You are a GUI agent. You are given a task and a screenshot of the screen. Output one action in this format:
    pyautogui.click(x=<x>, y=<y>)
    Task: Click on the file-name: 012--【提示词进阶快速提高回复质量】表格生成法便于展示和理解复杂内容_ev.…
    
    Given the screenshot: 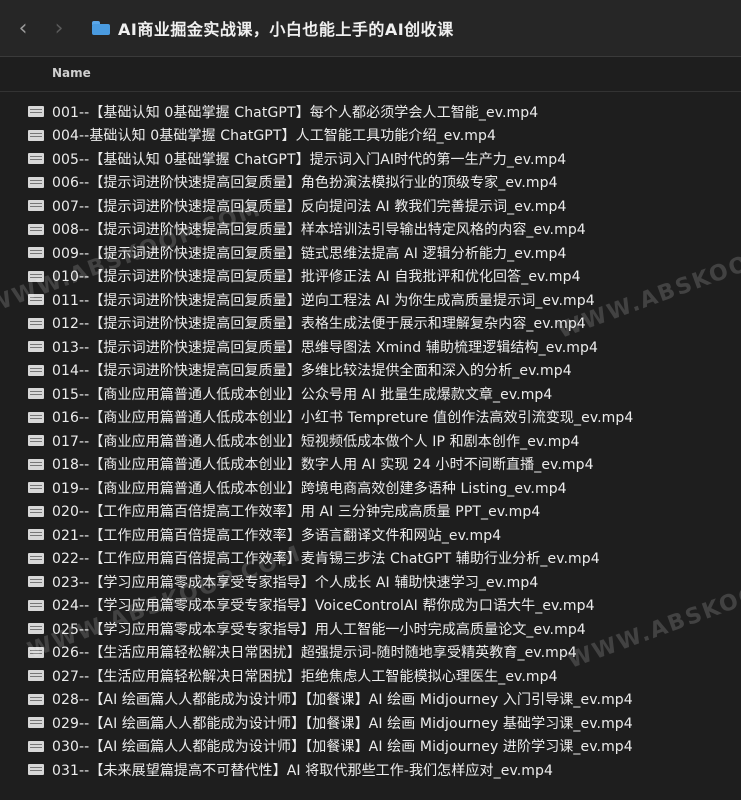 What is the action you would take?
    pyautogui.click(x=319, y=324)
    